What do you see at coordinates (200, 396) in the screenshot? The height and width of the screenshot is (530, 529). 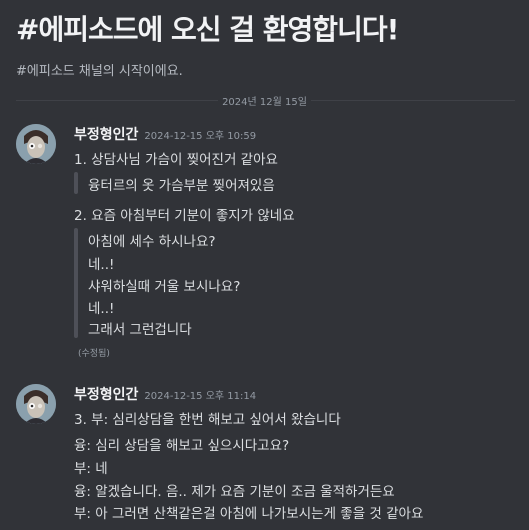 I see `timestamp: 2024-12-15 오후 11:14` at bounding box center [200, 396].